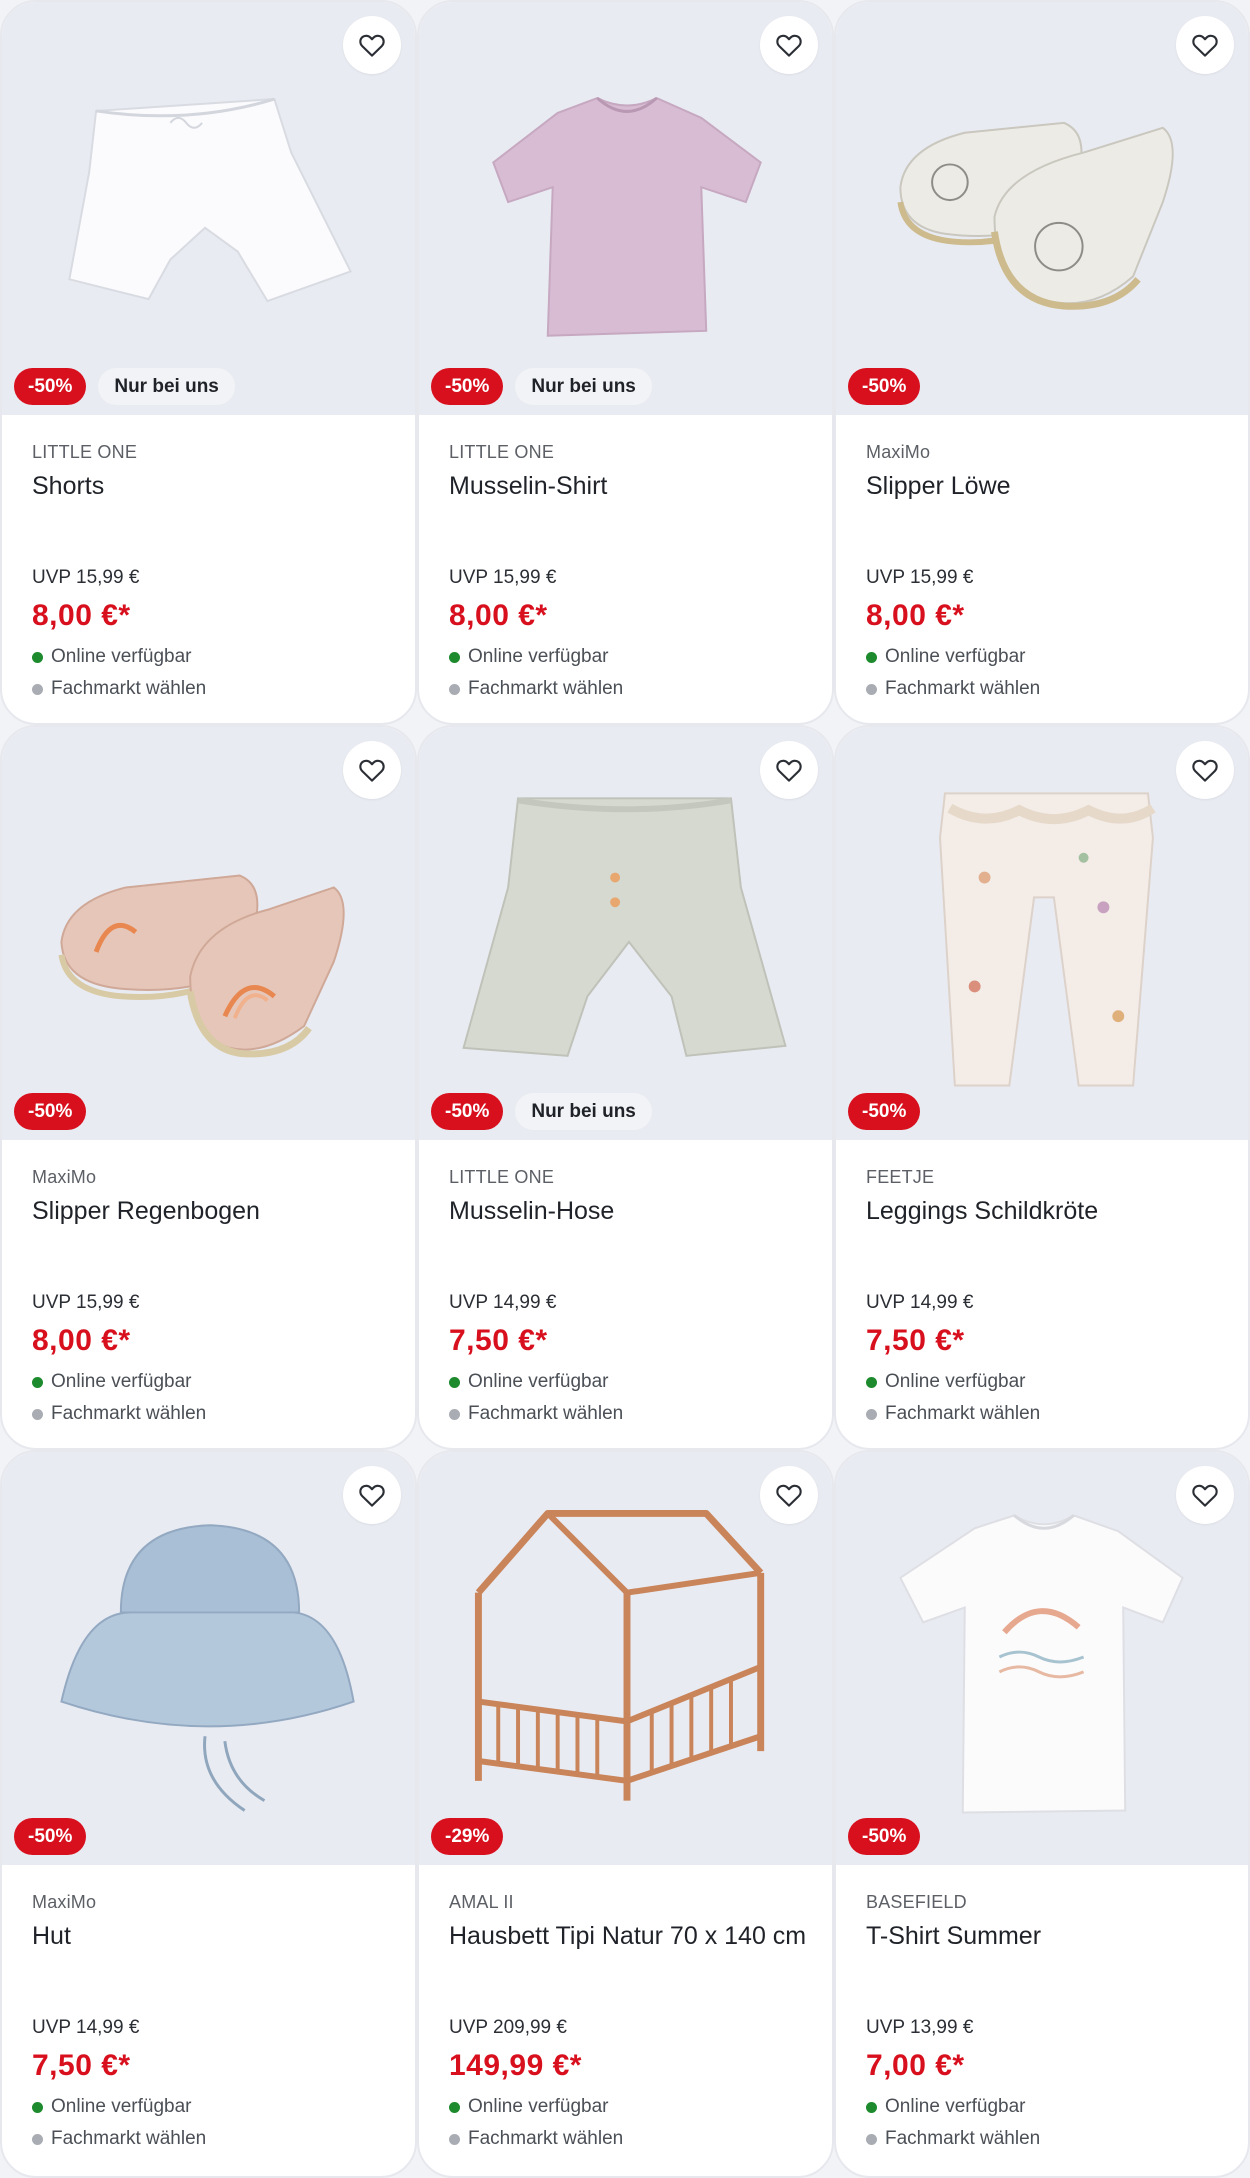 The width and height of the screenshot is (1250, 2178). What do you see at coordinates (630, 1936) in the screenshot?
I see `product-name: Hausbett Tipi Natur 70 x 140 cm` at bounding box center [630, 1936].